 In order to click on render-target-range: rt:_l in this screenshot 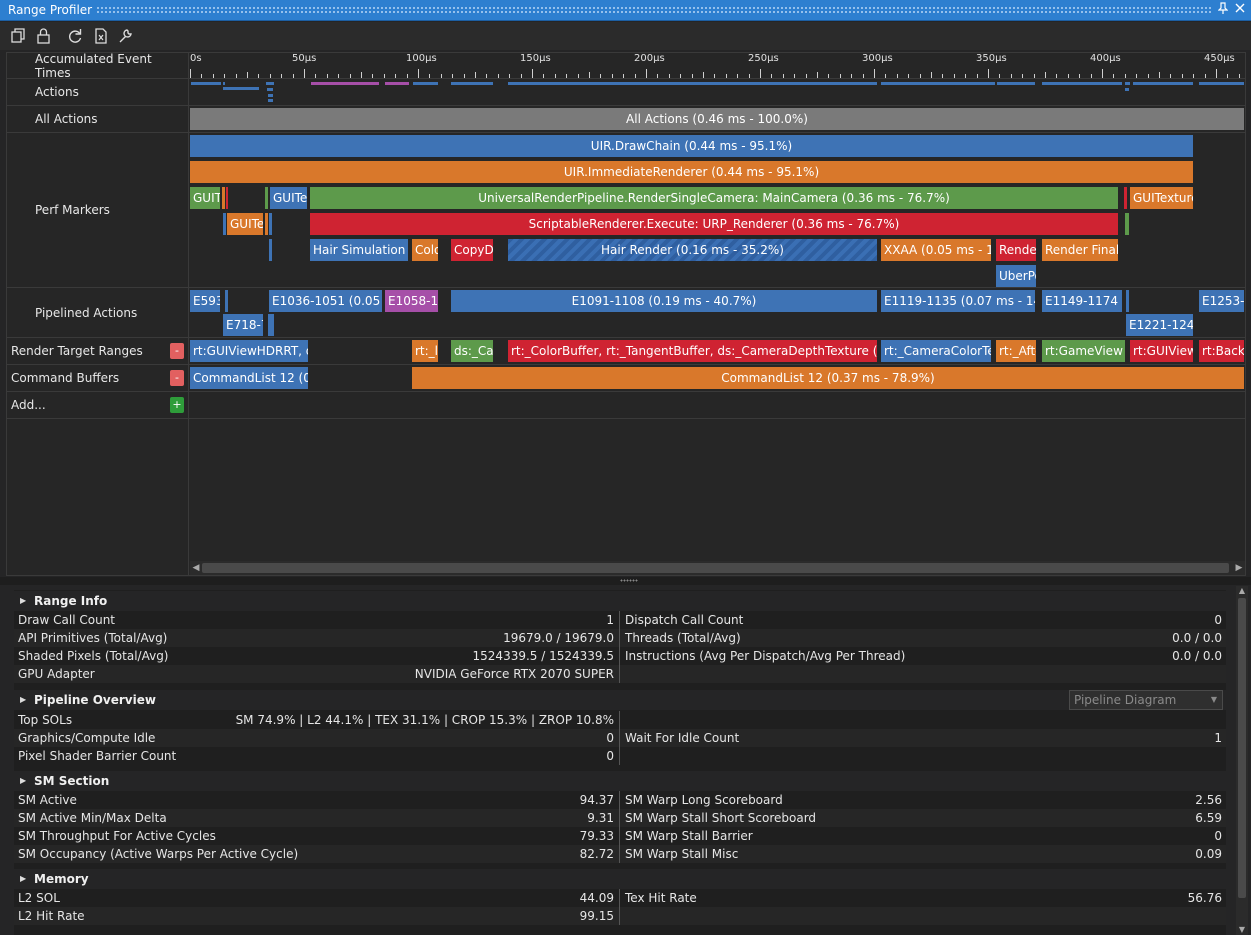, I will do `click(425, 351)`.